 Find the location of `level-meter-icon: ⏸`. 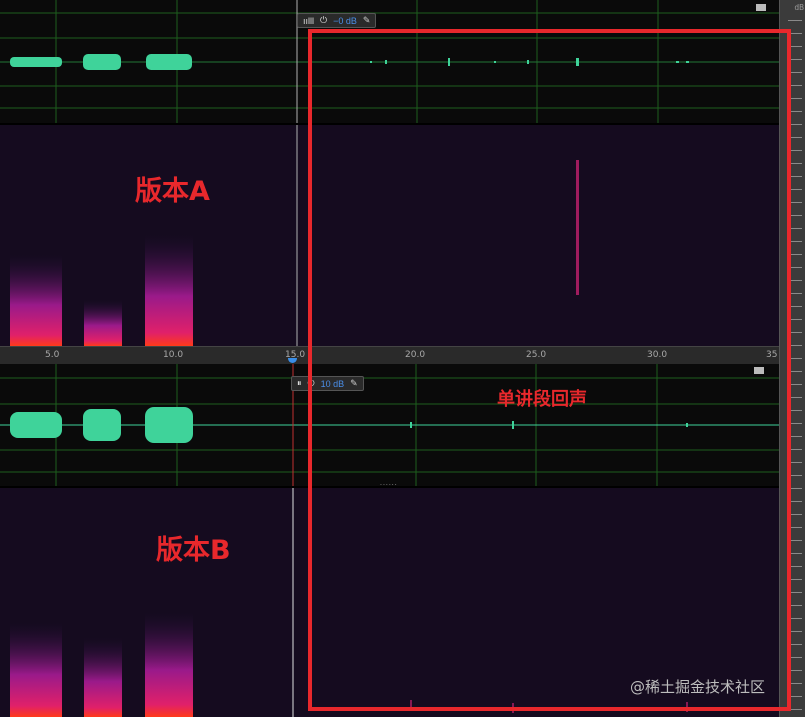

level-meter-icon: ⏸ is located at coordinates (299, 383).